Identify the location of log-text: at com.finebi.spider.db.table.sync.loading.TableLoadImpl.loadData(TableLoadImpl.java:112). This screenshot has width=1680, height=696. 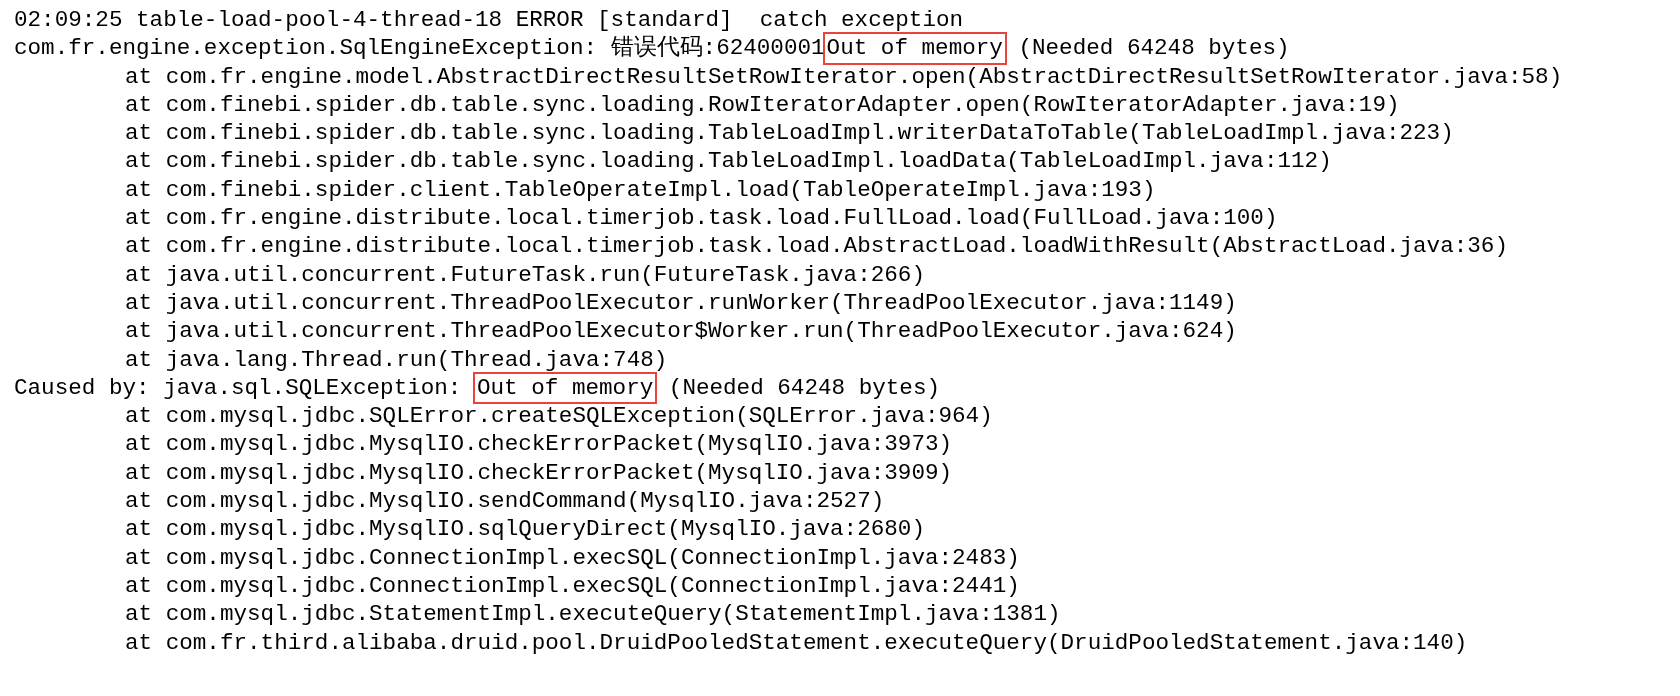
(728, 161).